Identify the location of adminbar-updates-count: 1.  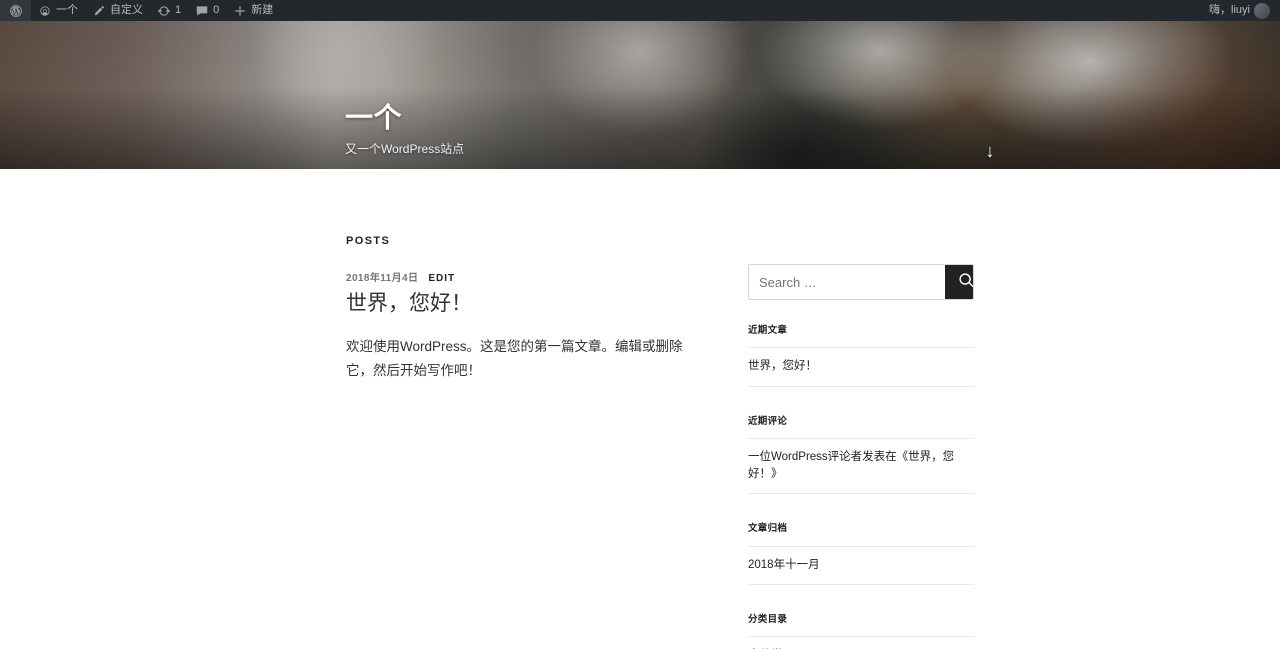
(178, 10).